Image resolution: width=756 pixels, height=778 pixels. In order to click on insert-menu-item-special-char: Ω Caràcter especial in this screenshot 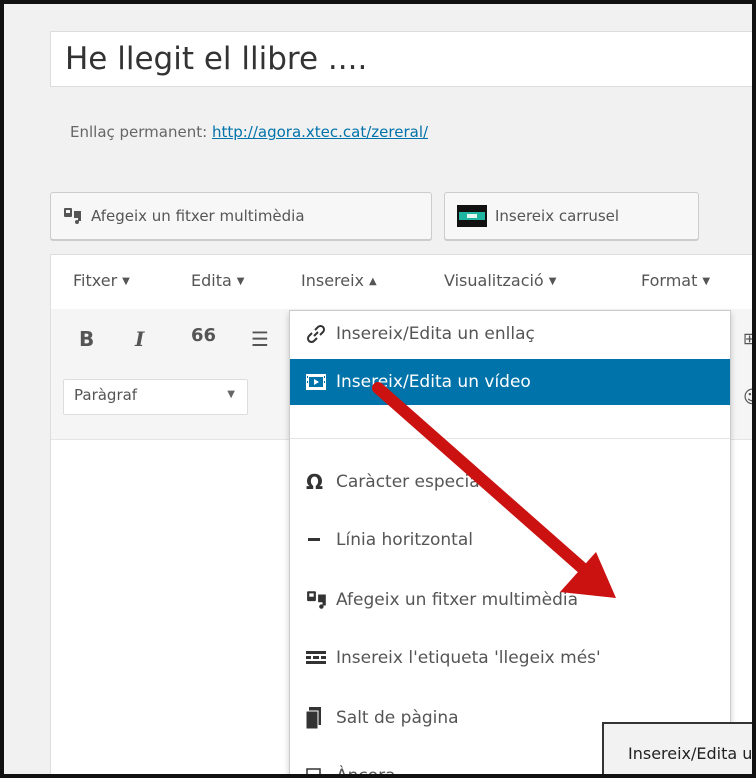, I will do `click(510, 482)`.